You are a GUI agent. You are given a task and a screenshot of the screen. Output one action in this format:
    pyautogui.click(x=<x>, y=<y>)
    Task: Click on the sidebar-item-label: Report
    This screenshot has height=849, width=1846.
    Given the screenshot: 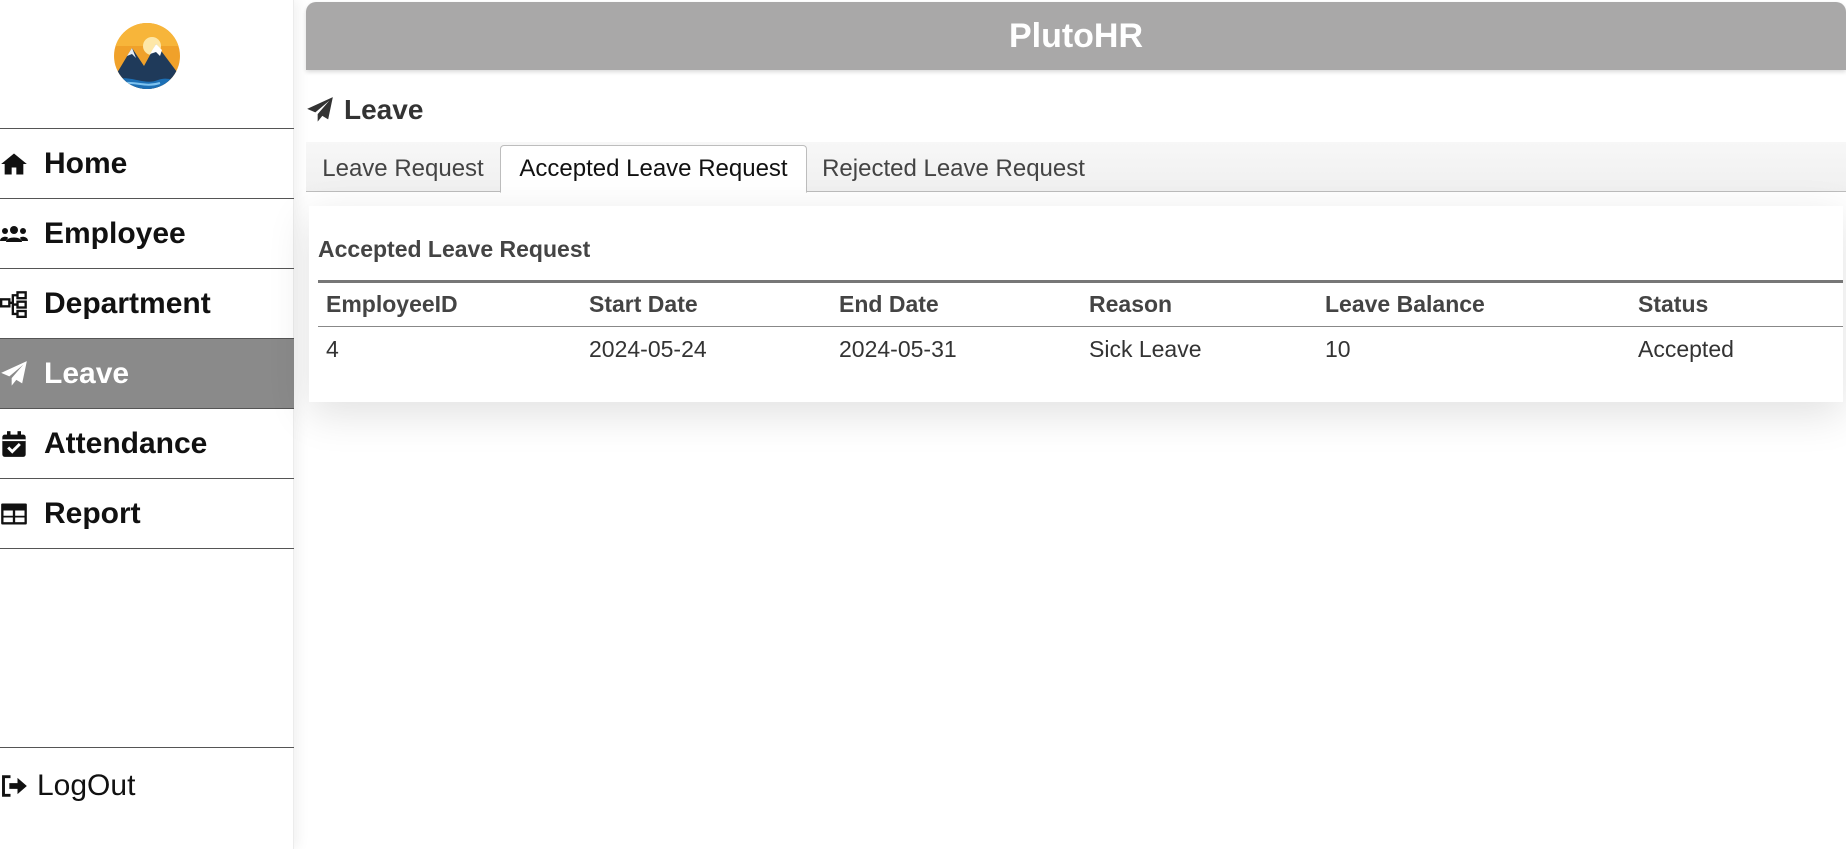 What is the action you would take?
    pyautogui.click(x=92, y=513)
    